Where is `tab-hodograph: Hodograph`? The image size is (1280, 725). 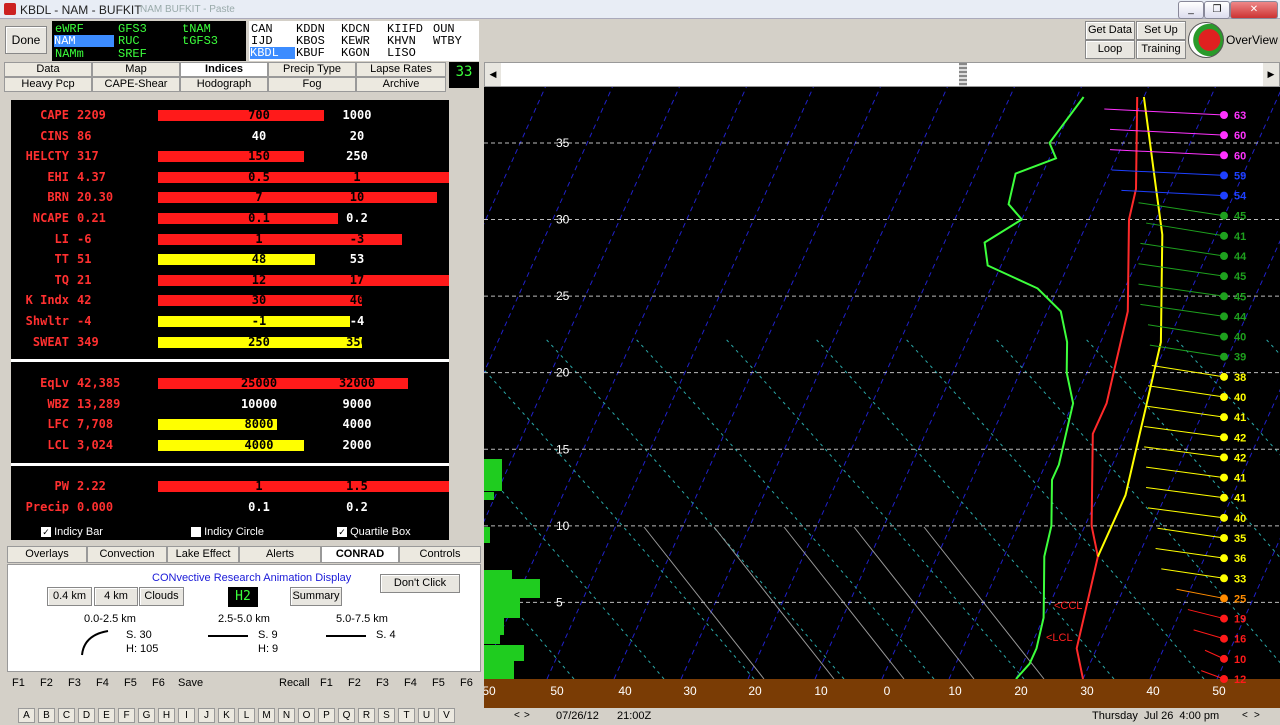 tab-hodograph: Hodograph is located at coordinates (224, 84).